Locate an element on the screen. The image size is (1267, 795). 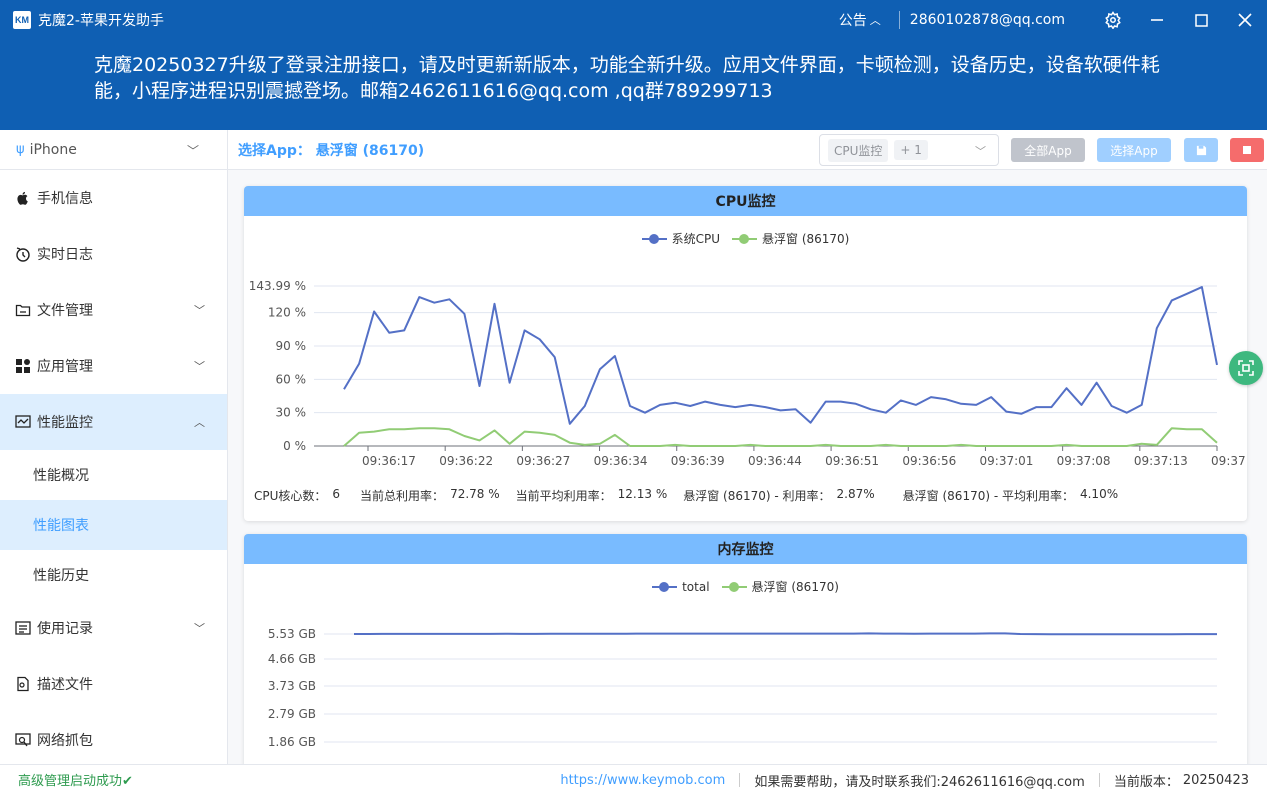
y-tick-label: 1.86 GB is located at coordinates (292, 742).